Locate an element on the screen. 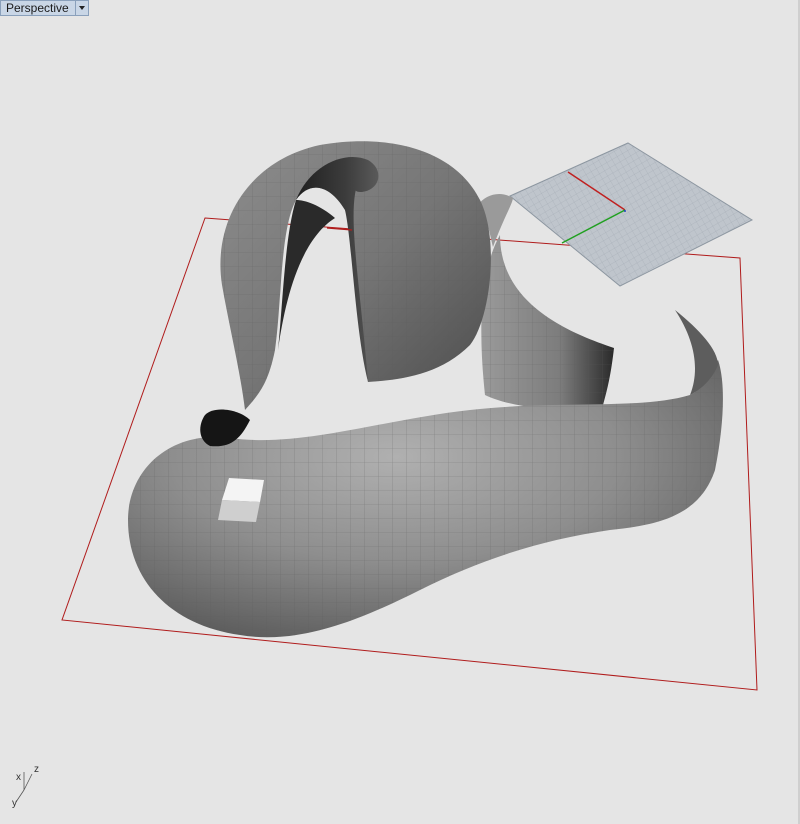  specular-highlight-lower is located at coordinates (239, 511).